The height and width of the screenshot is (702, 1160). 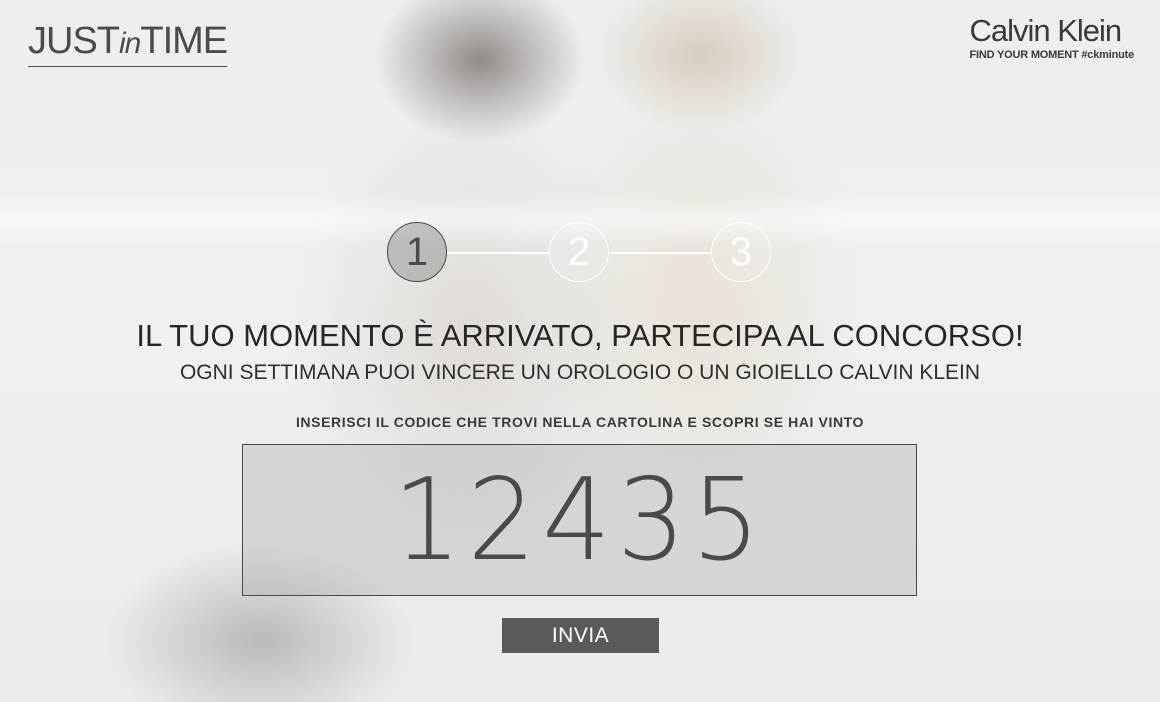 What do you see at coordinates (741, 252) in the screenshot?
I see `step-3: 3` at bounding box center [741, 252].